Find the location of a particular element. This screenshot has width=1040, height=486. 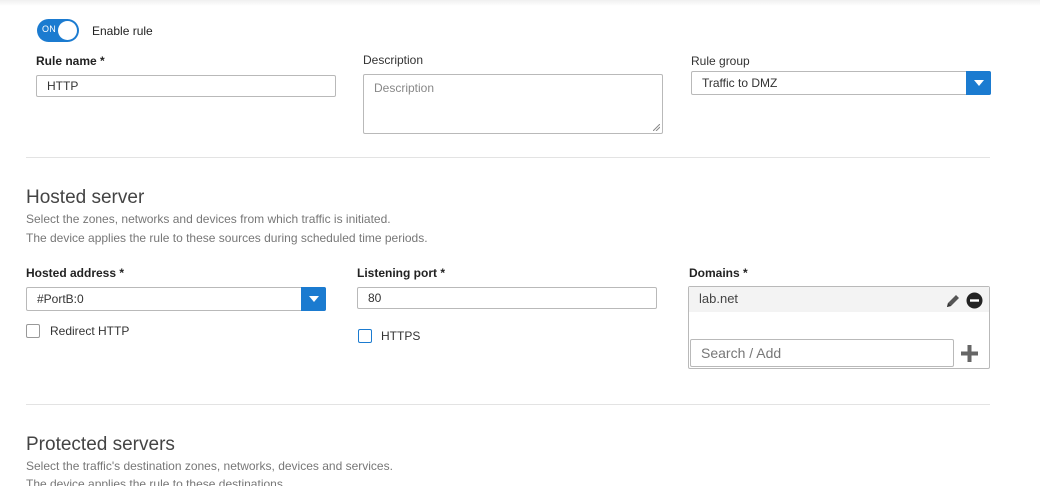

redirect-http-label: Redirect HTTP is located at coordinates (90, 331).